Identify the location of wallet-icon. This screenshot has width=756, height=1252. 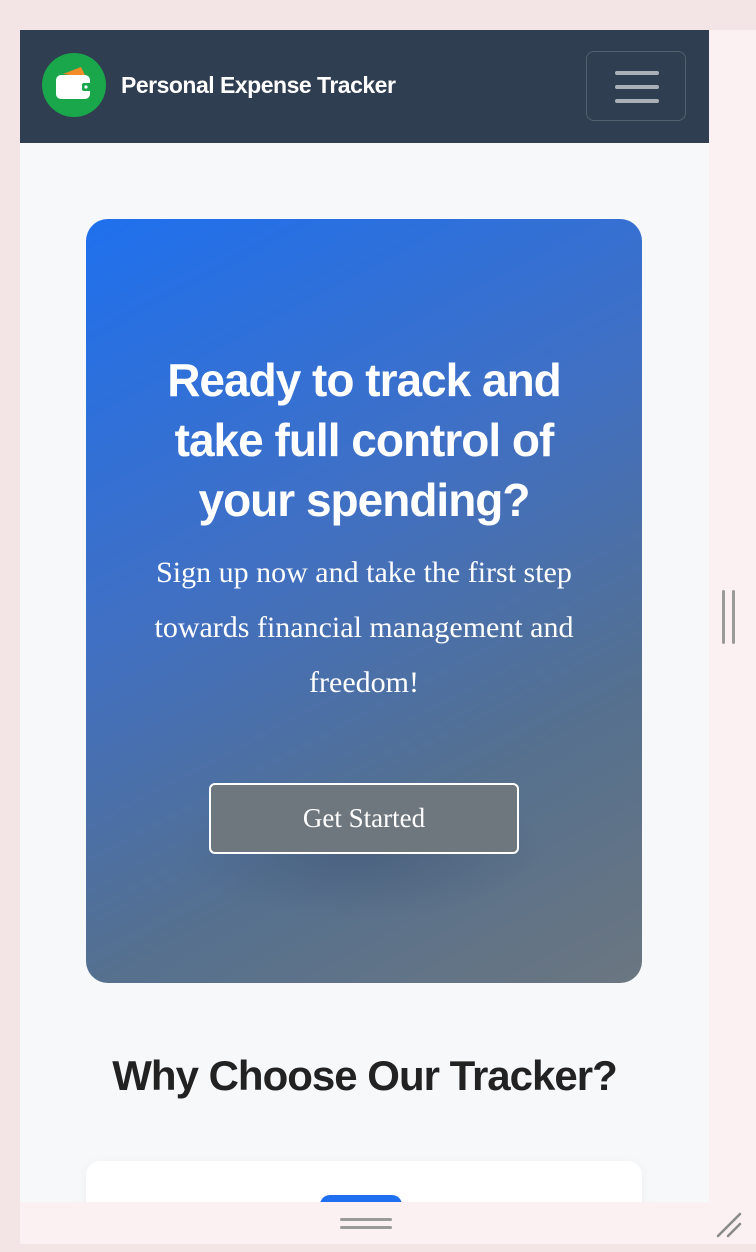
(74, 85).